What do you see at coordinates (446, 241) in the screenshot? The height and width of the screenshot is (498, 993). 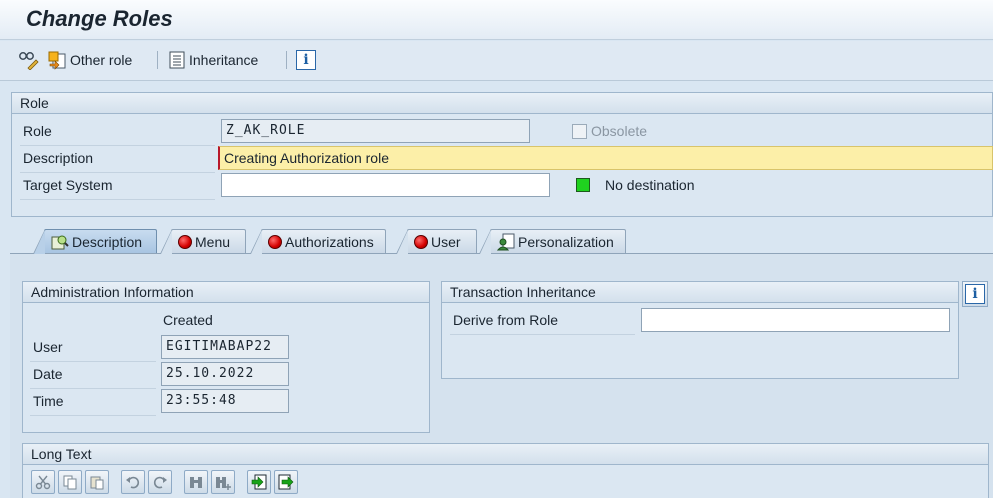 I see `tab-label: User` at bounding box center [446, 241].